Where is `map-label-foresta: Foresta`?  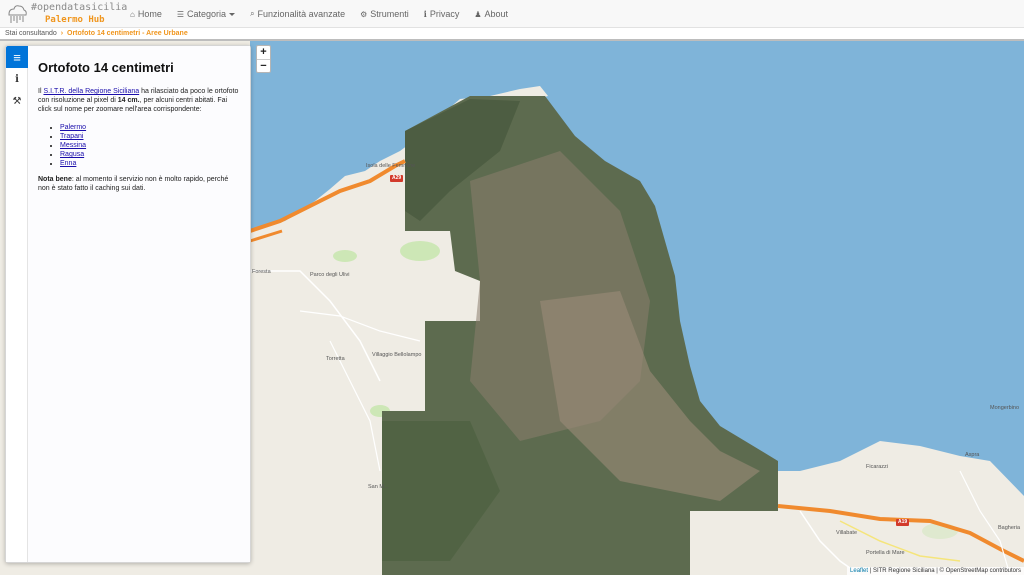 map-label-foresta: Foresta is located at coordinates (261, 272).